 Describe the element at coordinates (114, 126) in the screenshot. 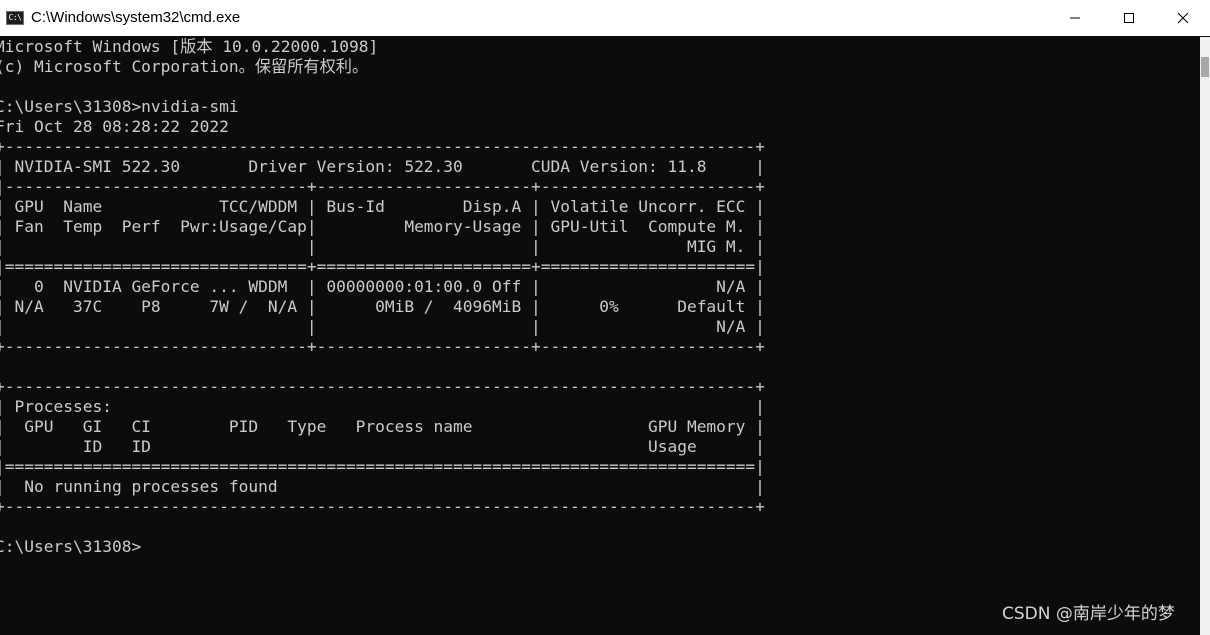

I see `console-line: Fri Oct 28 08:28:22 2022` at that location.